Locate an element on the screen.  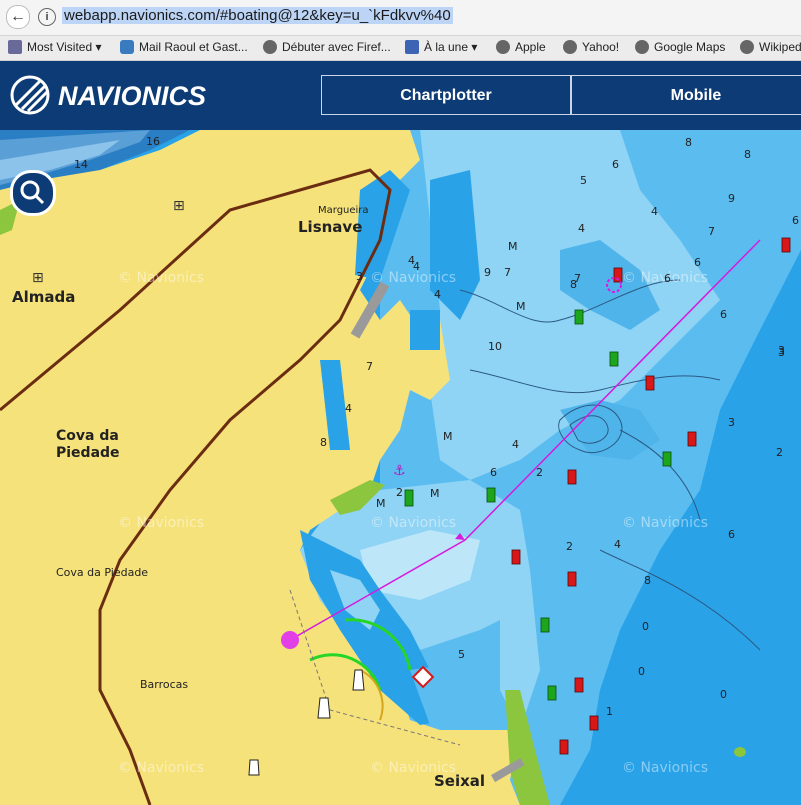
bookmark-yahoo: Yahoo! is located at coordinates (591, 47).